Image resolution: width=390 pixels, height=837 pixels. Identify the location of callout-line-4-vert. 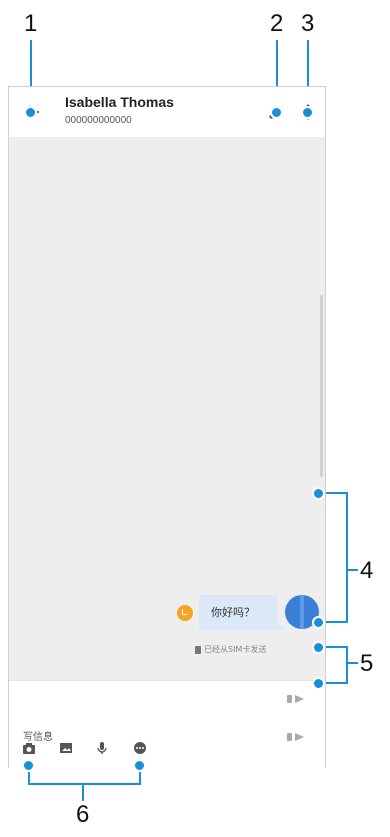
(347, 557).